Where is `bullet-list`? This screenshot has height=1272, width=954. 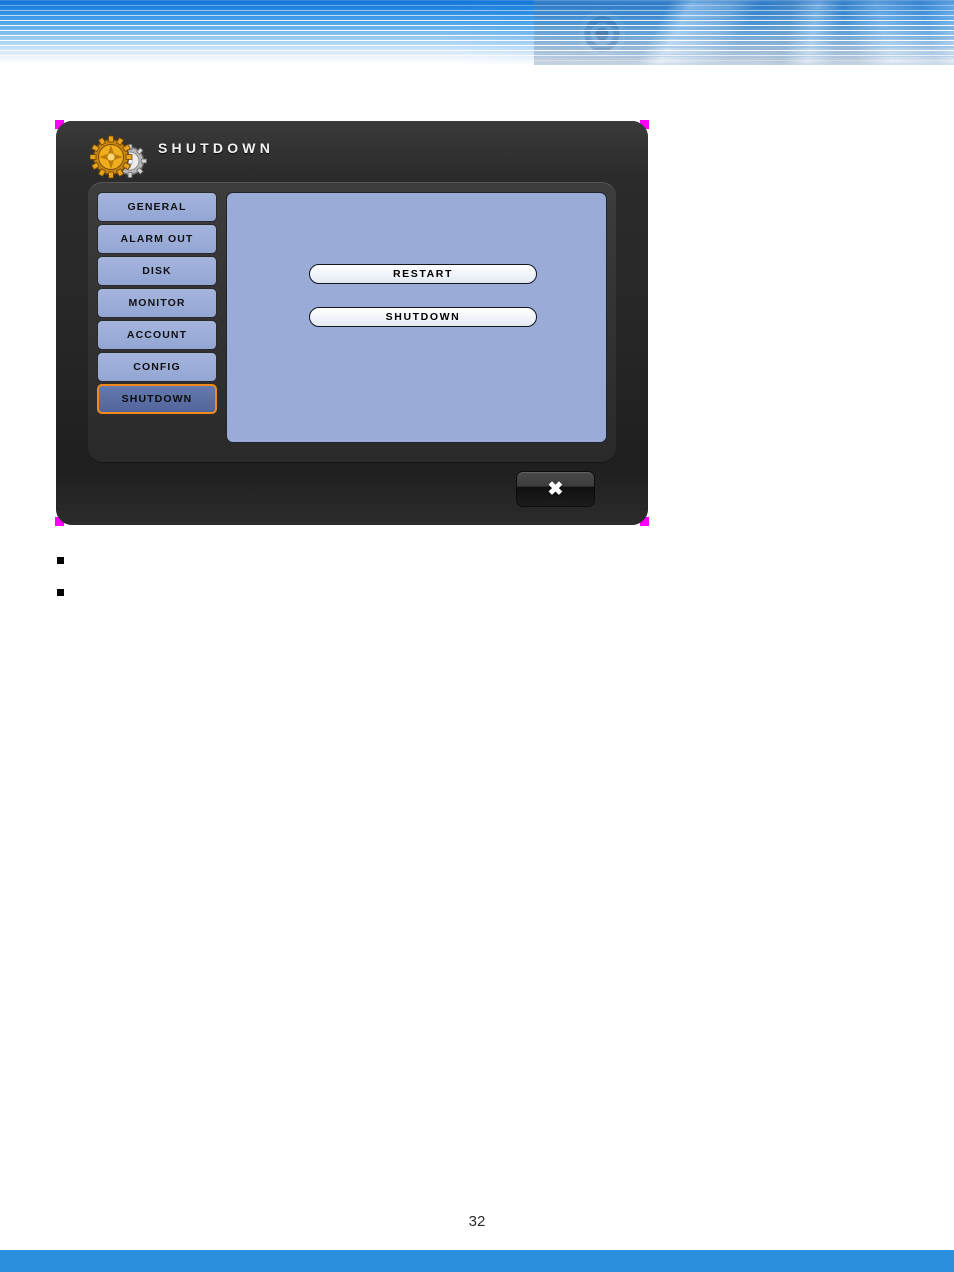
bullet-list is located at coordinates (407, 584).